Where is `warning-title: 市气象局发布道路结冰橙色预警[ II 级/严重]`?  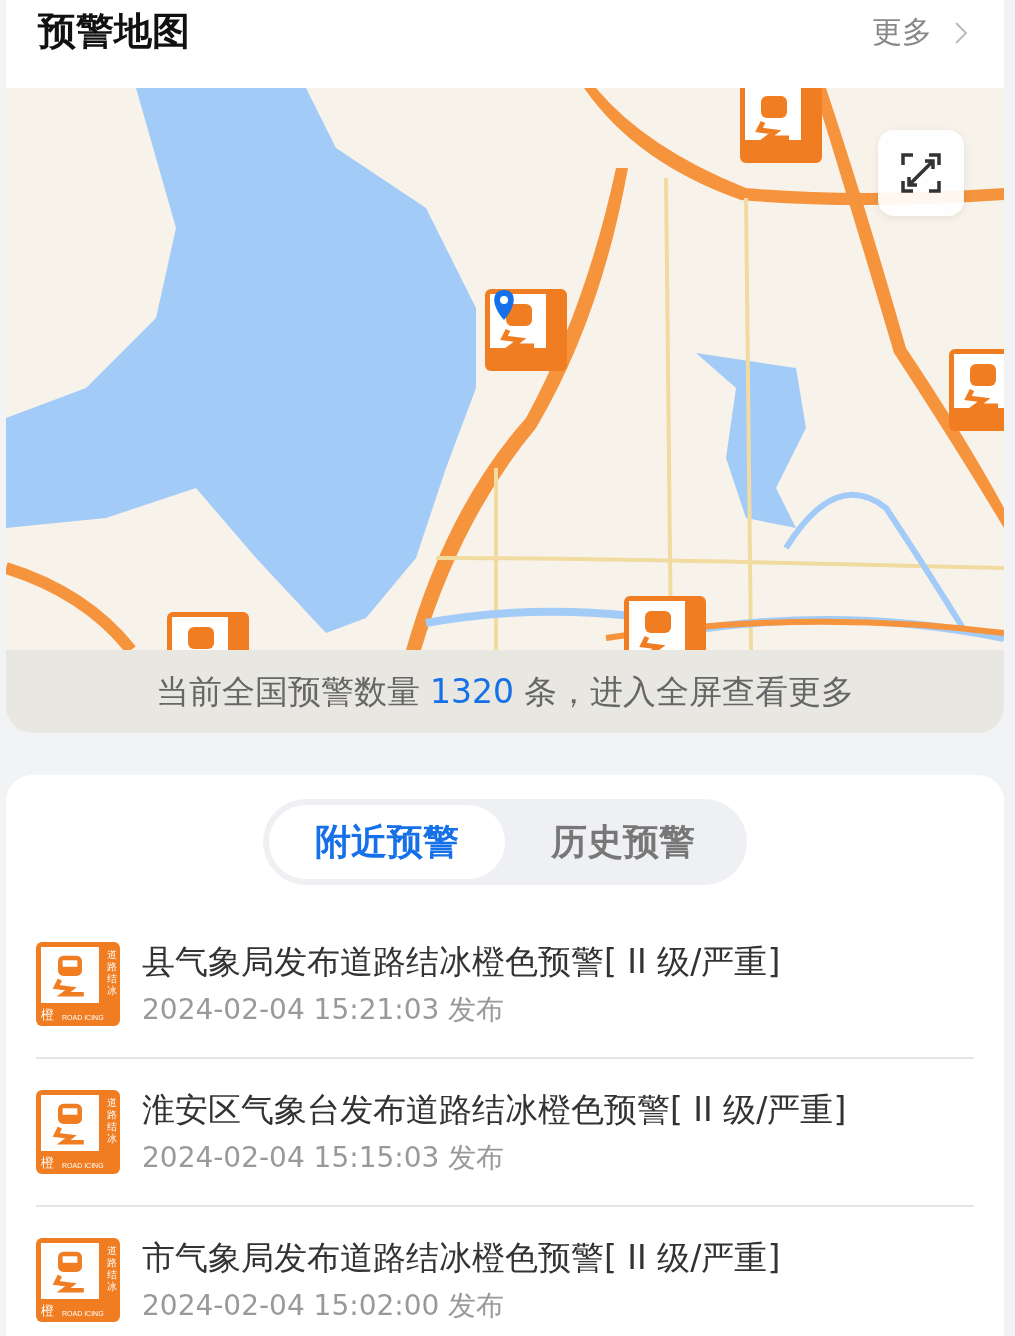 warning-title: 市气象局发布道路结冰橙色预警[ II 级/严重] is located at coordinates (461, 1258).